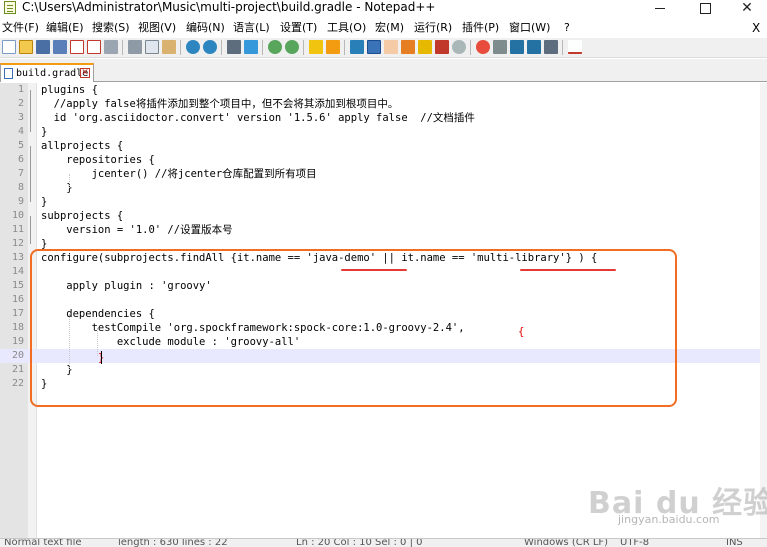 The height and width of the screenshot is (547, 767). Describe the element at coordinates (391, 47) in the screenshot. I see `doc-map-icon` at that location.